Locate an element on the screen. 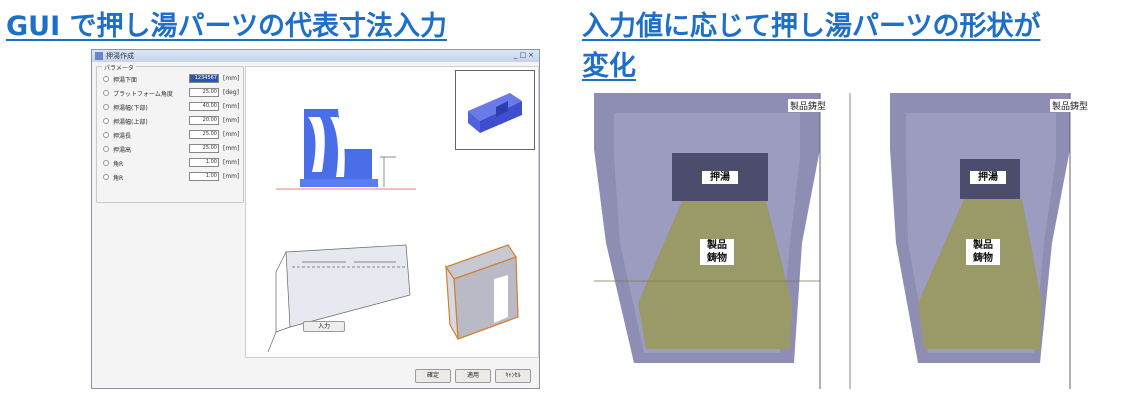 Image resolution: width=1139 pixels, height=393 pixels. param-value-field: 1234567 is located at coordinates (204, 78).